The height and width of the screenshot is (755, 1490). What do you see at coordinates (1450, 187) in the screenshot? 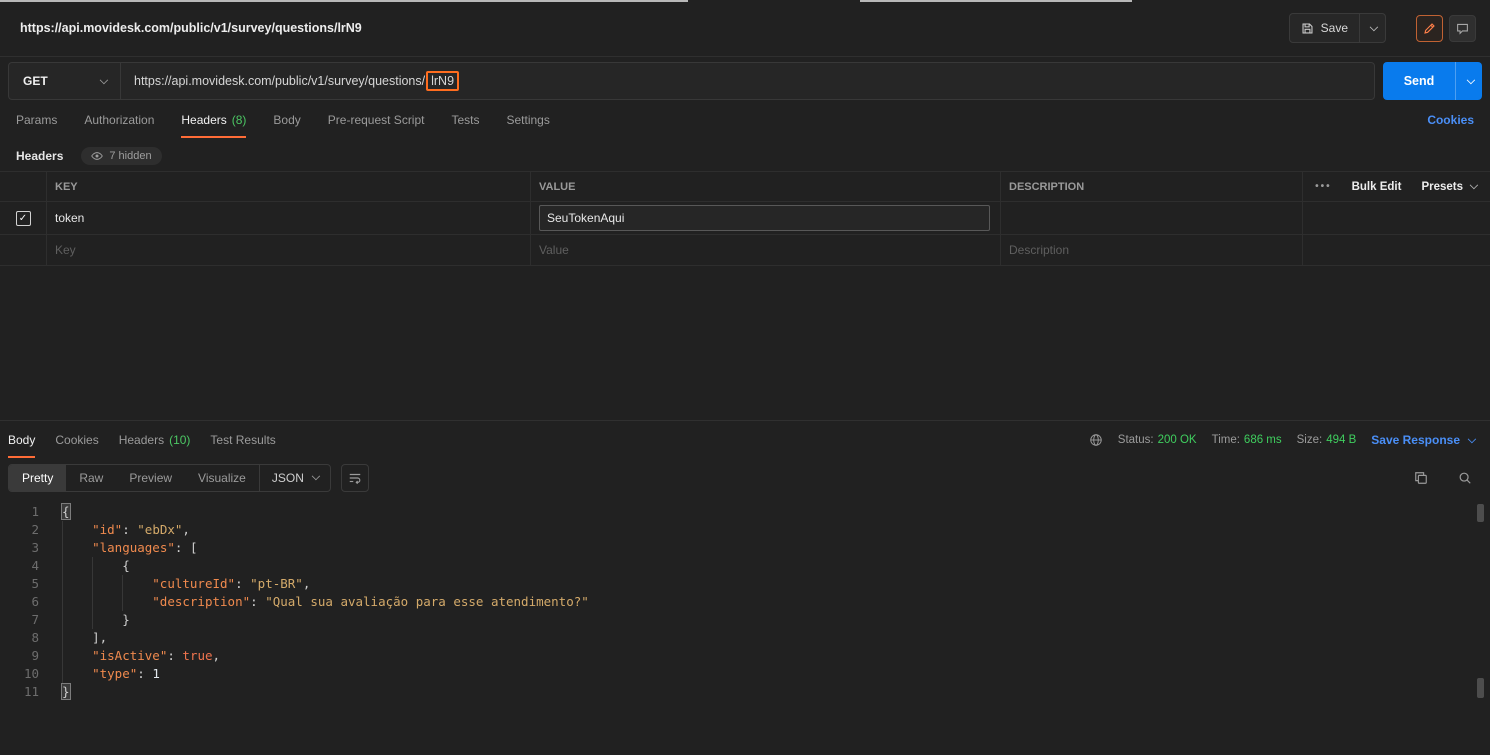
I see `presets-button: Presets` at bounding box center [1450, 187].